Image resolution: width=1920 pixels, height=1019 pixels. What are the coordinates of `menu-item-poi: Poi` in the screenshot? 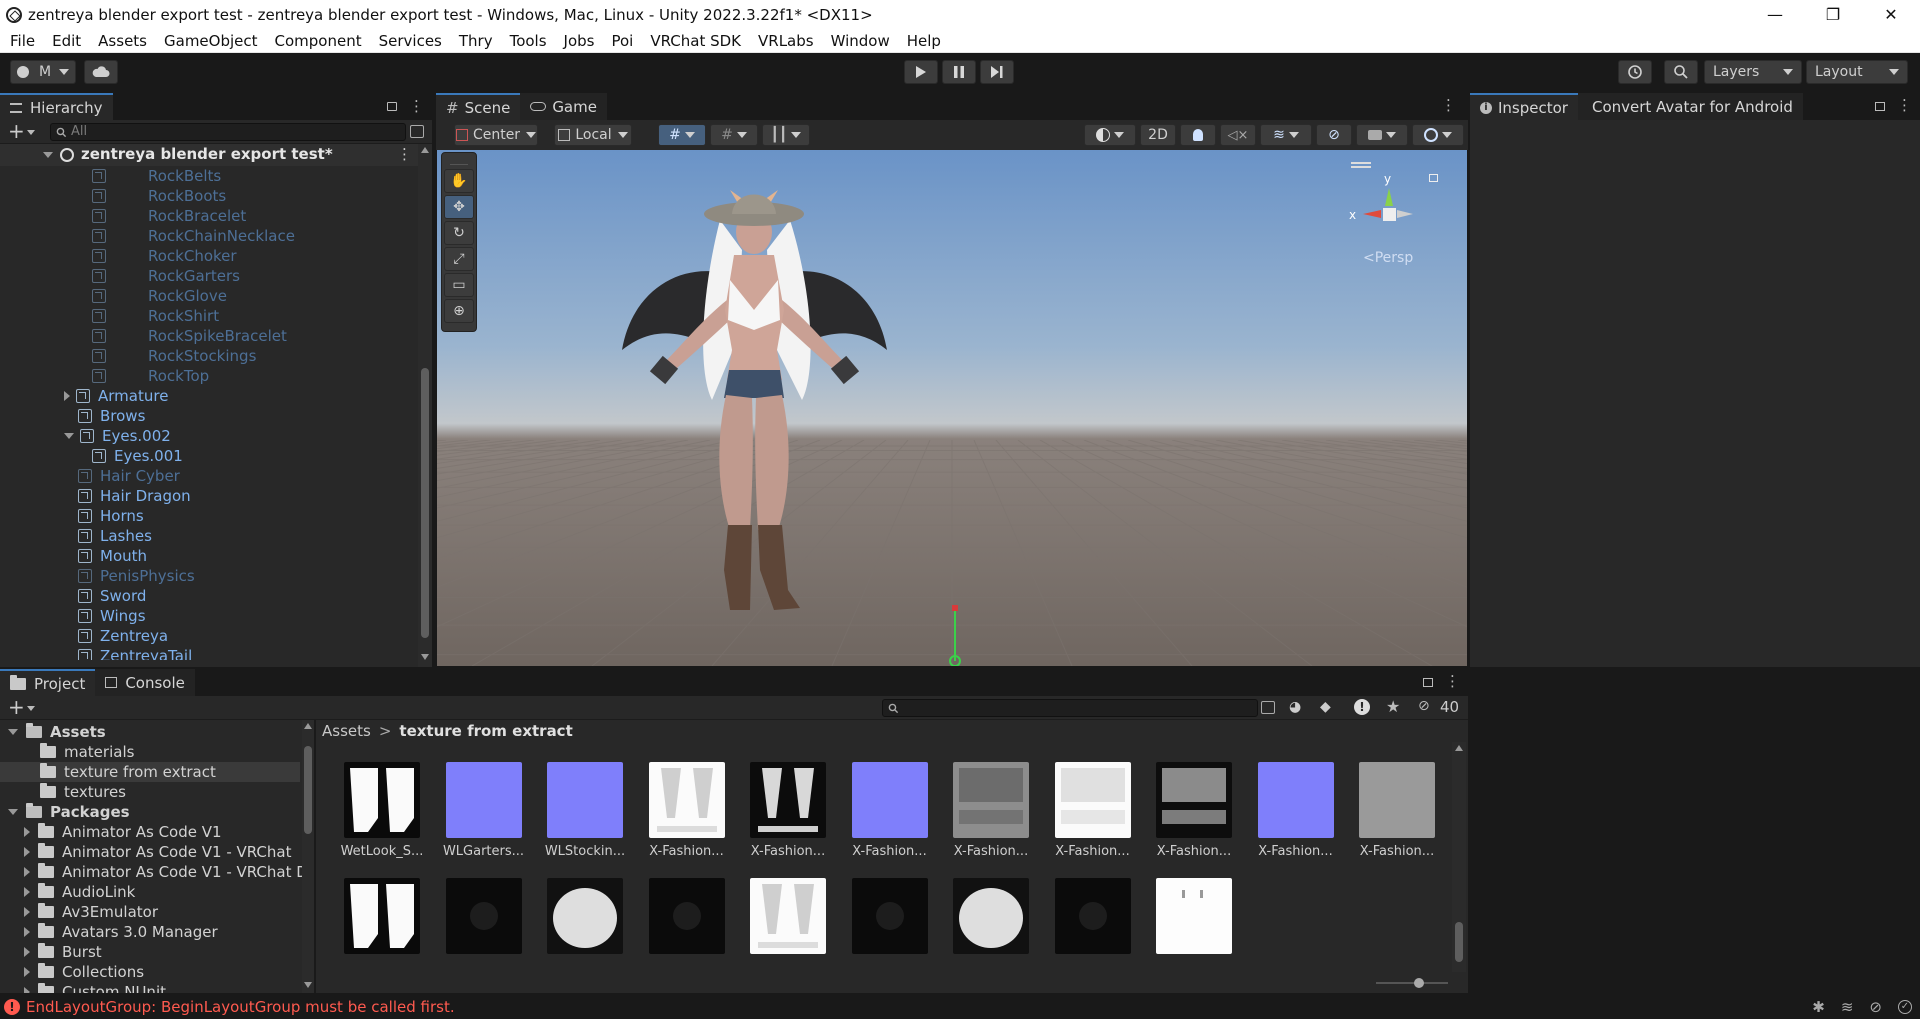 It's located at (620, 41).